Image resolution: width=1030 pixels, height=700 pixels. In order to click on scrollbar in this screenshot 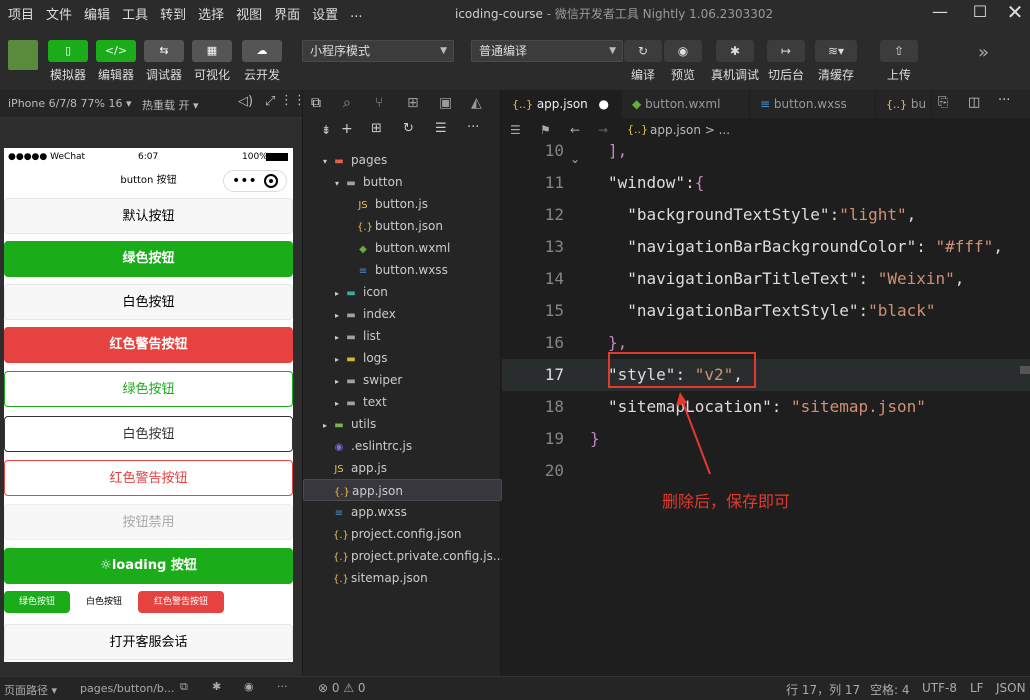, I will do `click(1025, 370)`.